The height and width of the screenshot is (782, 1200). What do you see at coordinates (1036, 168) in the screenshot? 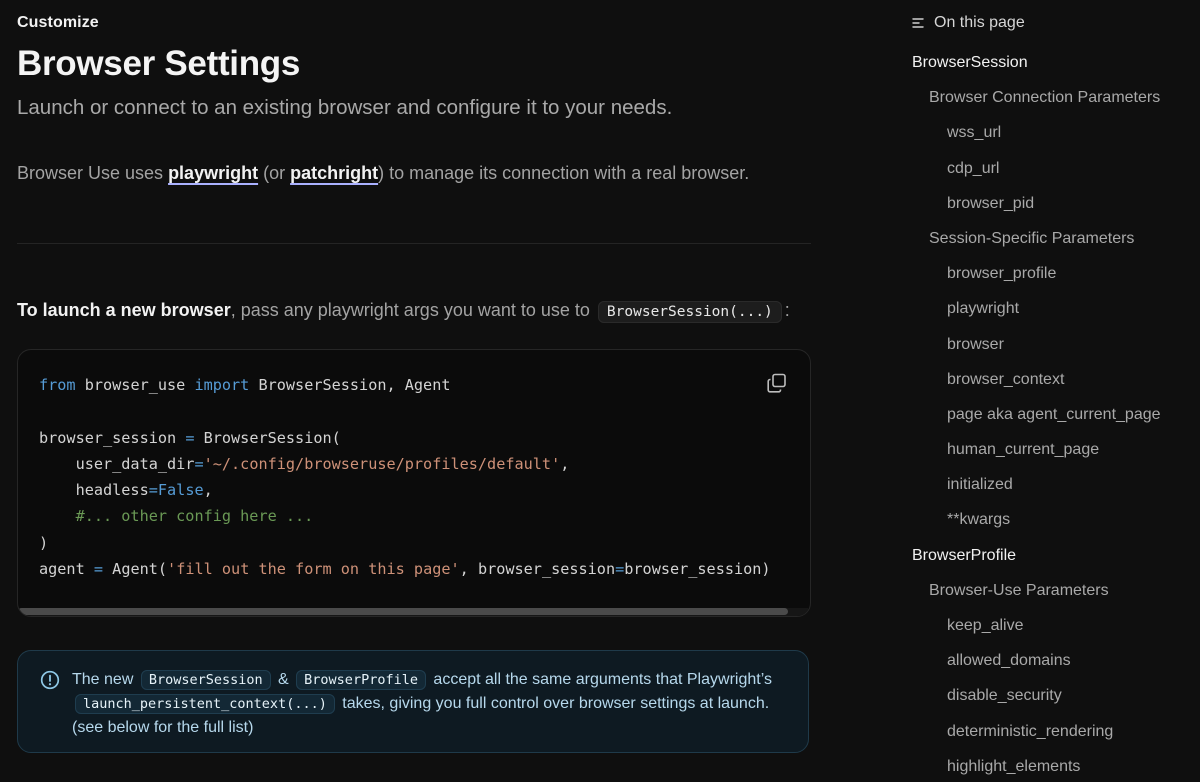
I see `toc-item-cdp-url: cdp_url` at bounding box center [1036, 168].